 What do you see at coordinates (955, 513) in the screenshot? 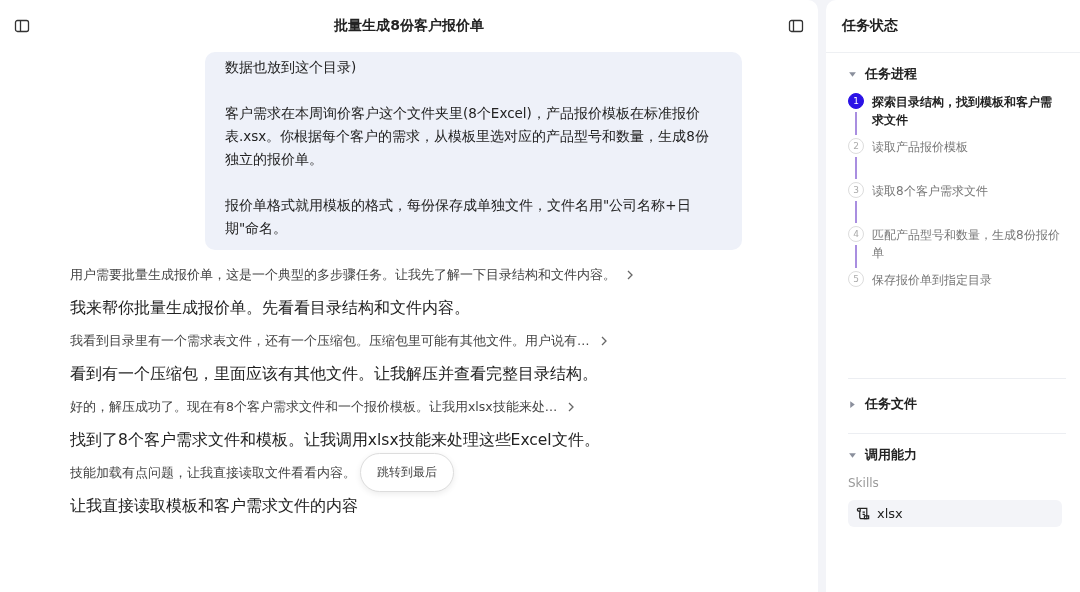
I see `skill-item: xlsx` at bounding box center [955, 513].